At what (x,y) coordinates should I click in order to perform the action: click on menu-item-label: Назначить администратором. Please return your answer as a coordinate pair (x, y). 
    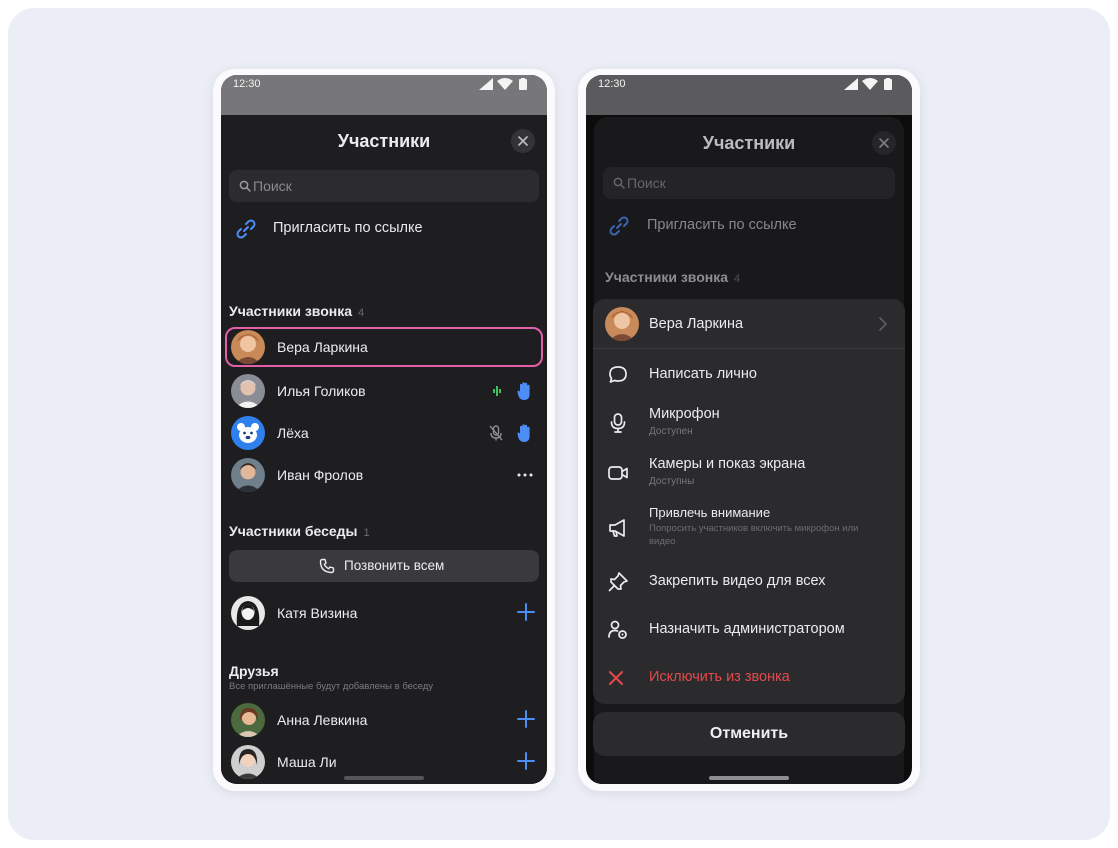
    Looking at the image, I should click on (747, 629).